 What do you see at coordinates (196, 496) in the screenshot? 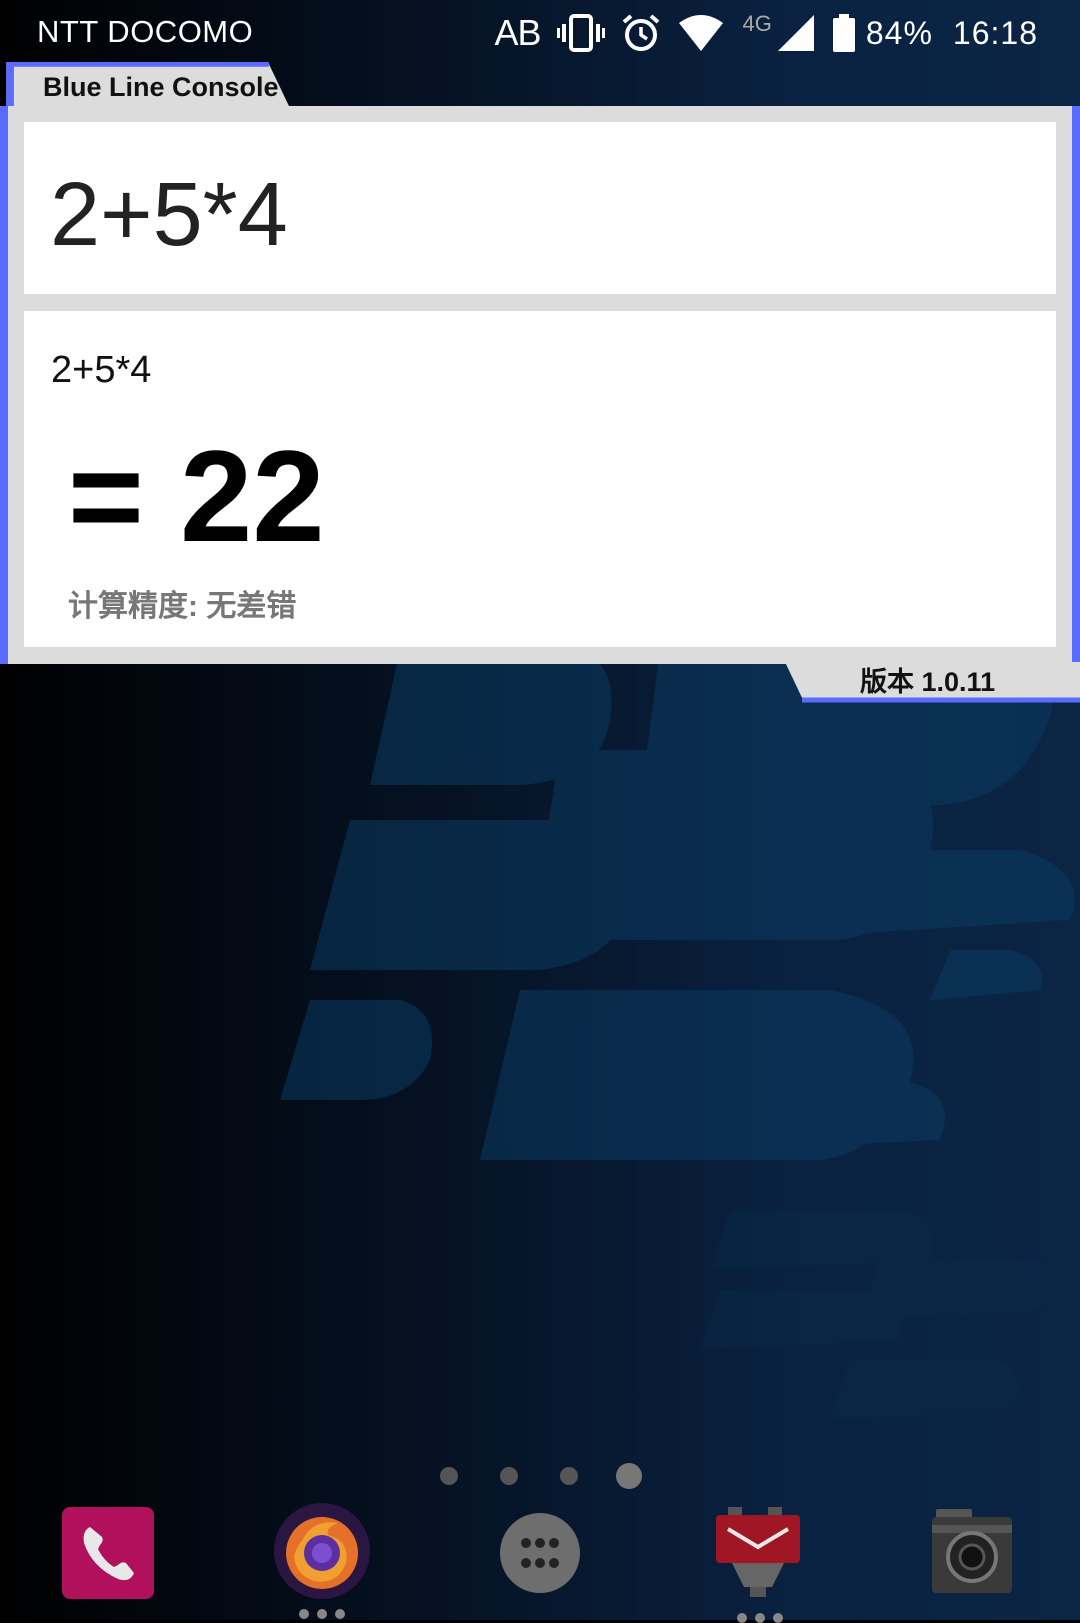
I see `result-value: = 22` at bounding box center [196, 496].